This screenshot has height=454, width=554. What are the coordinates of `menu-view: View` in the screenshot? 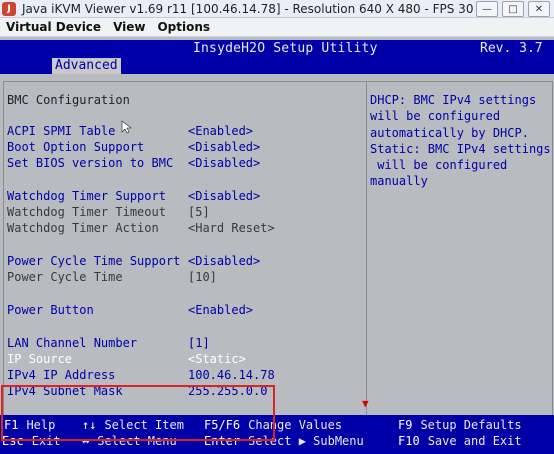 It's located at (129, 27).